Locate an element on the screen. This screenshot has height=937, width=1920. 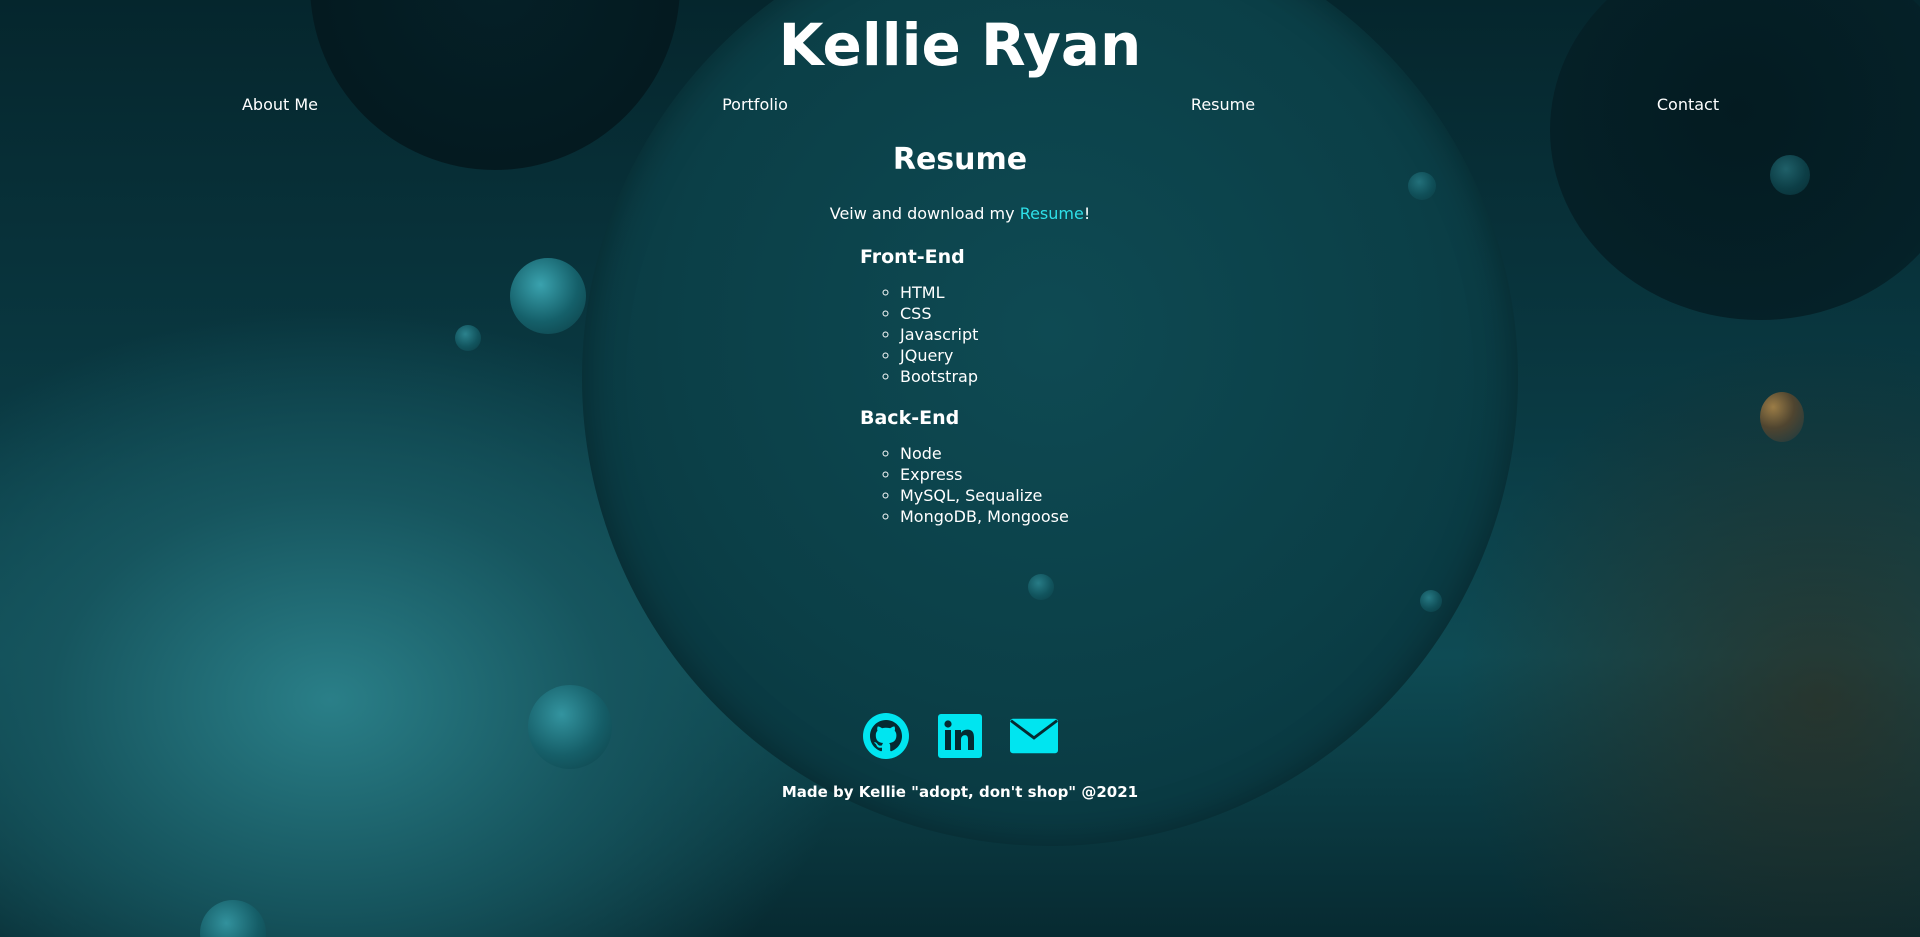
frontend-heading: Front-End is located at coordinates (912, 257).